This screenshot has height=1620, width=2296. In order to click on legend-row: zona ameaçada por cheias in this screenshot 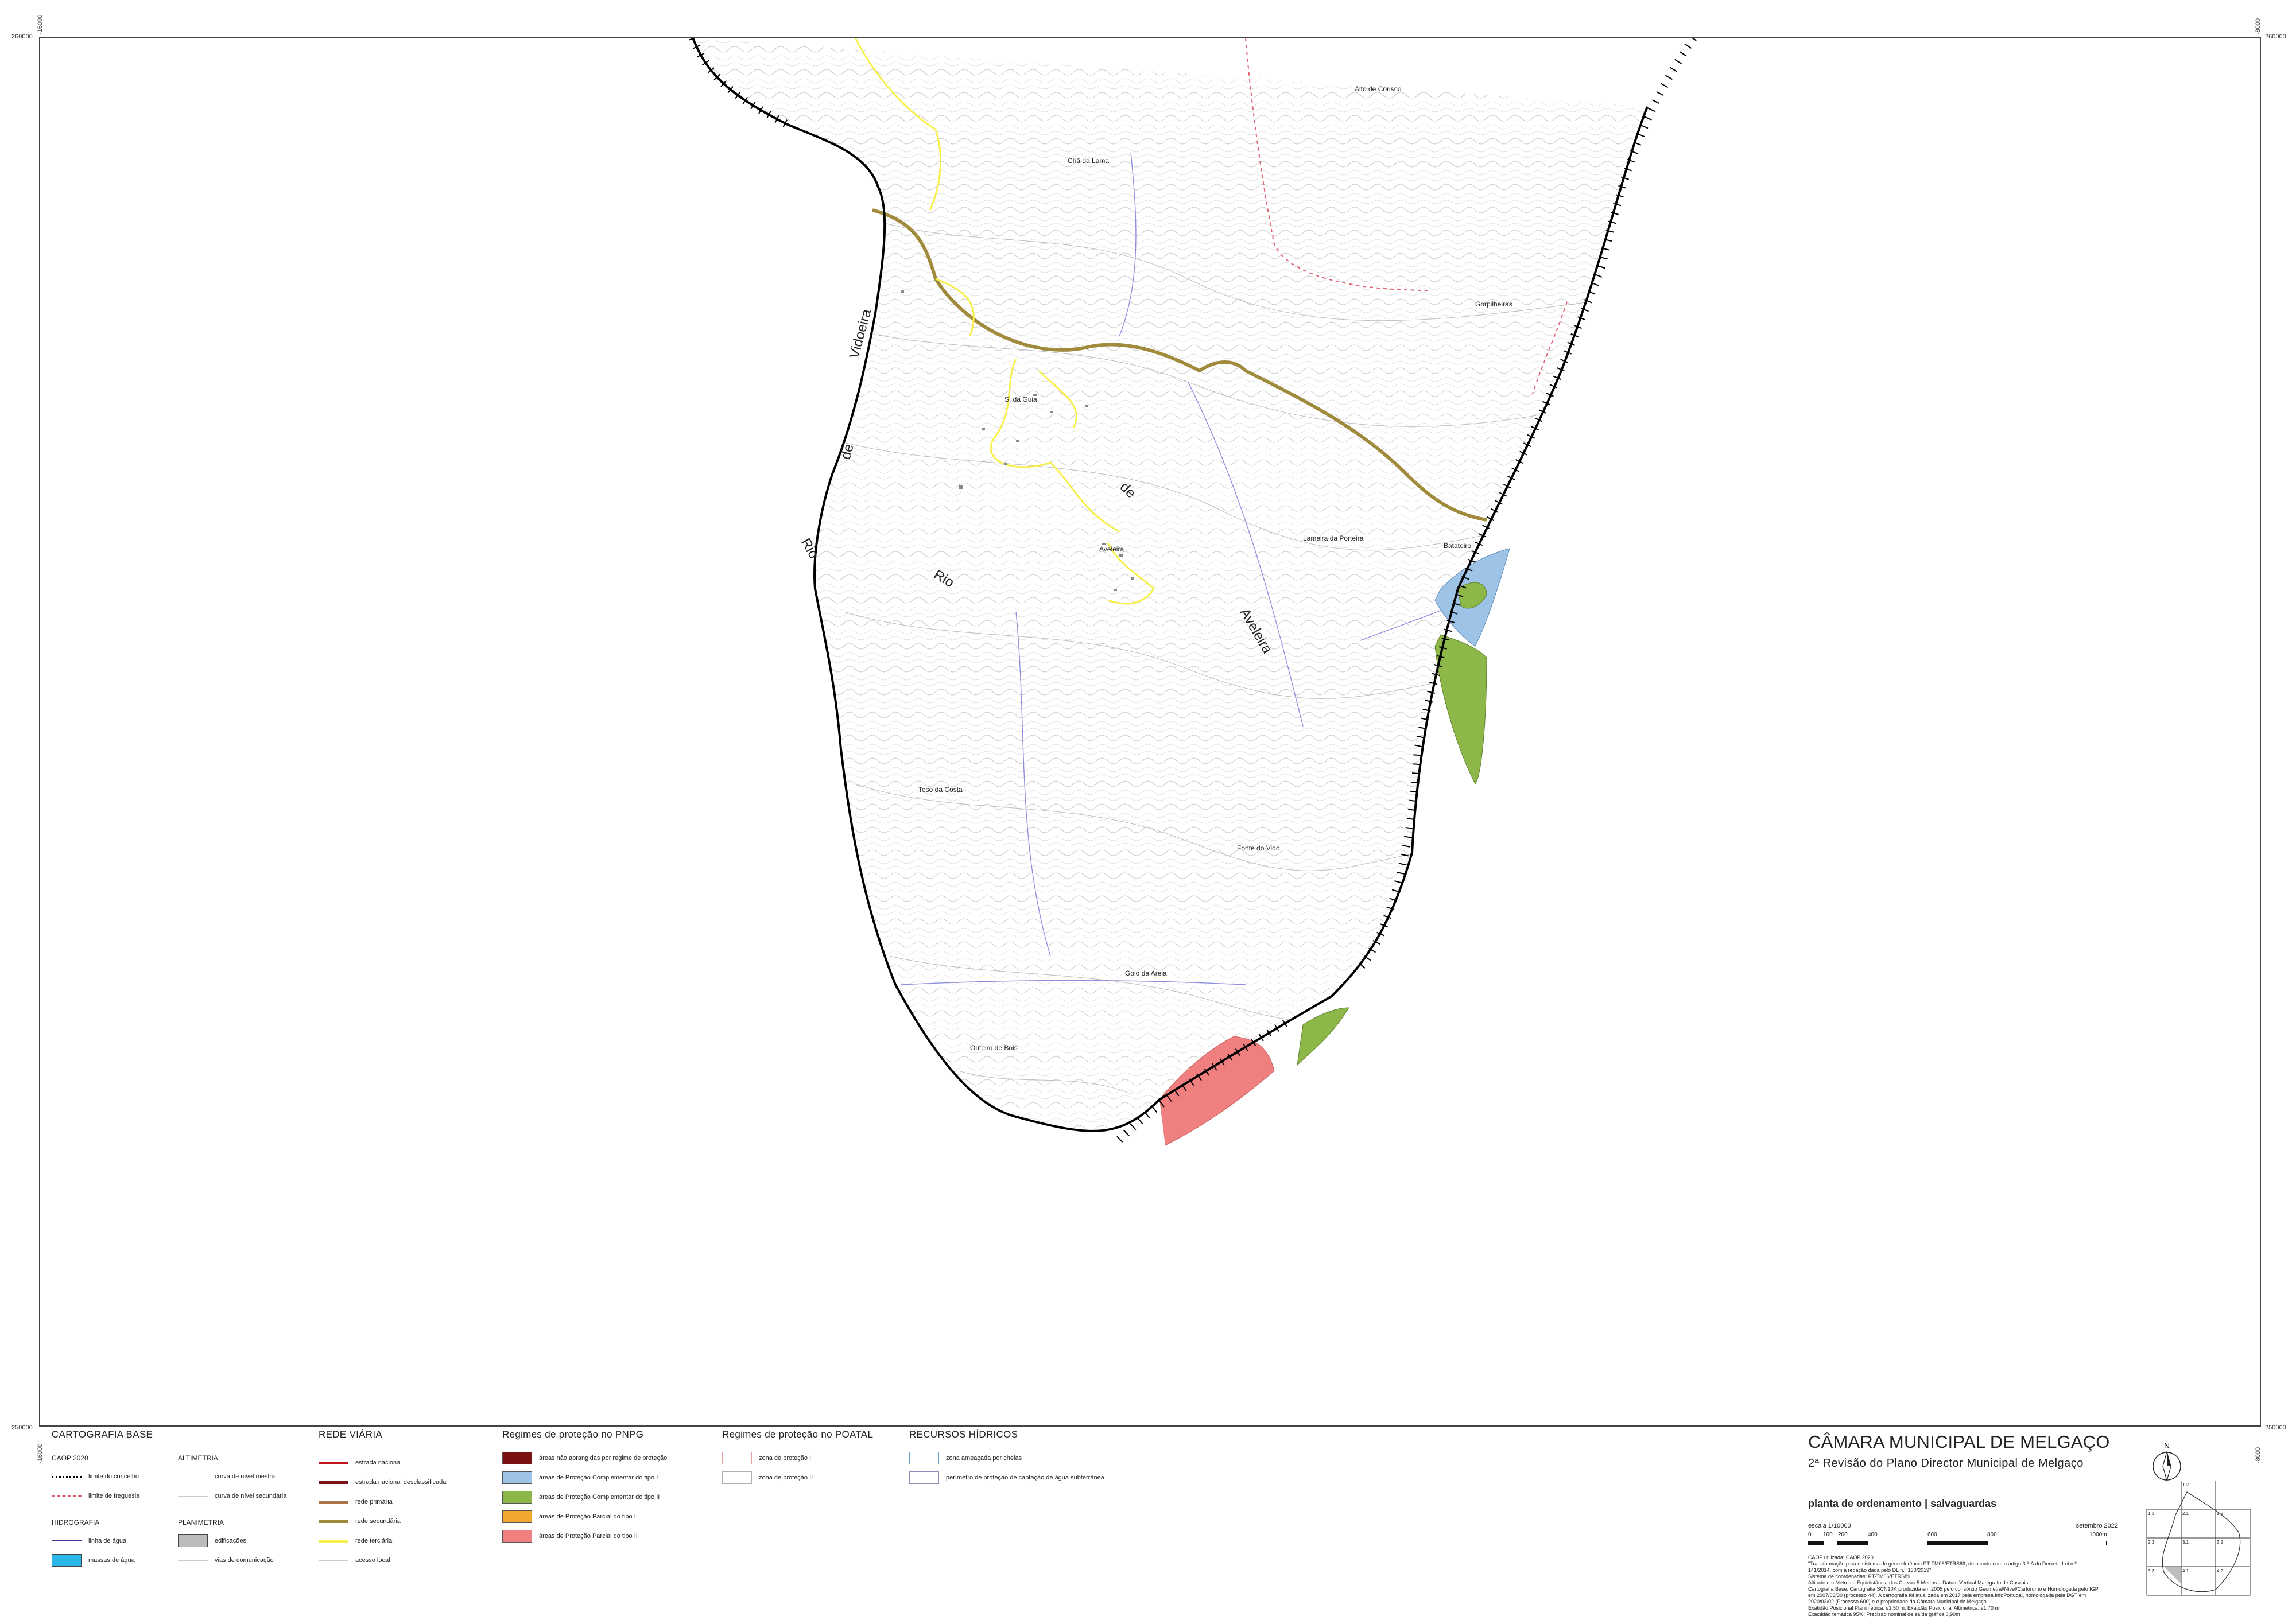, I will do `click(1029, 1458)`.